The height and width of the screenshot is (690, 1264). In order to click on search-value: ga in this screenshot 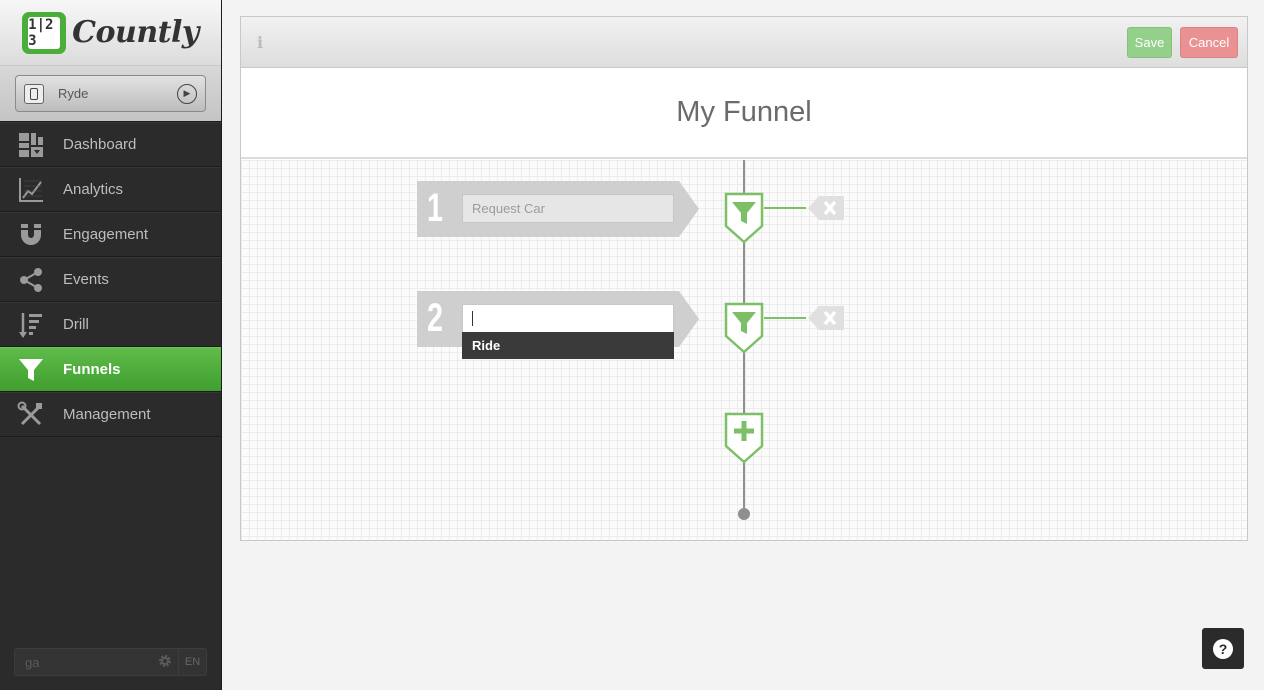, I will do `click(32, 662)`.